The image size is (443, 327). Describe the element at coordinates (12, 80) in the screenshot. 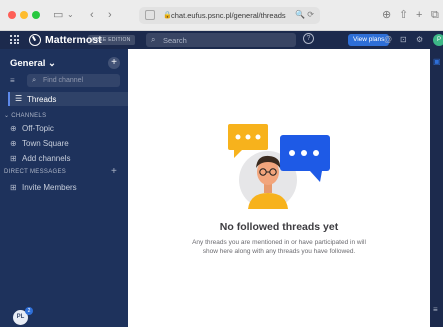

I see `filter-icon: ≡` at that location.